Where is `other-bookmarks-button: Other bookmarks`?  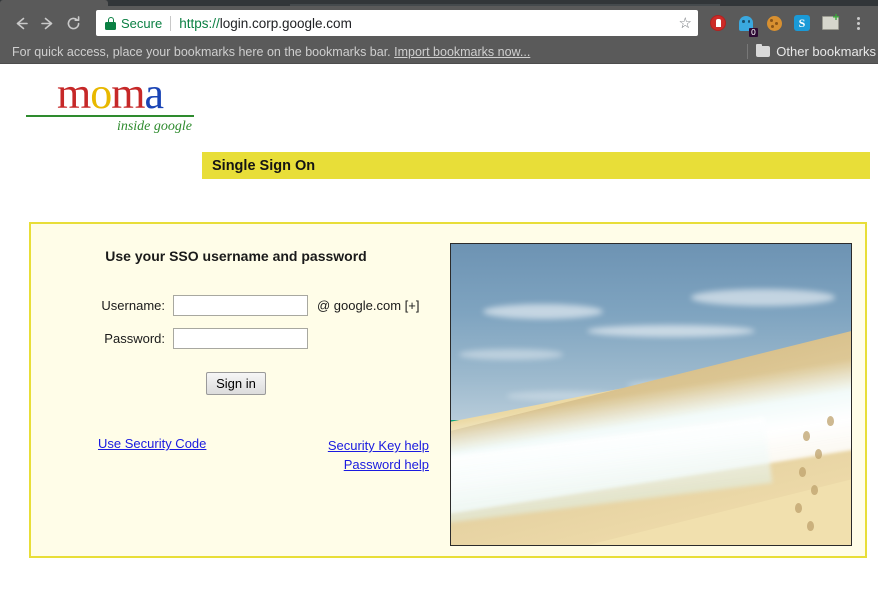
other-bookmarks-button: Other bookmarks is located at coordinates (817, 51).